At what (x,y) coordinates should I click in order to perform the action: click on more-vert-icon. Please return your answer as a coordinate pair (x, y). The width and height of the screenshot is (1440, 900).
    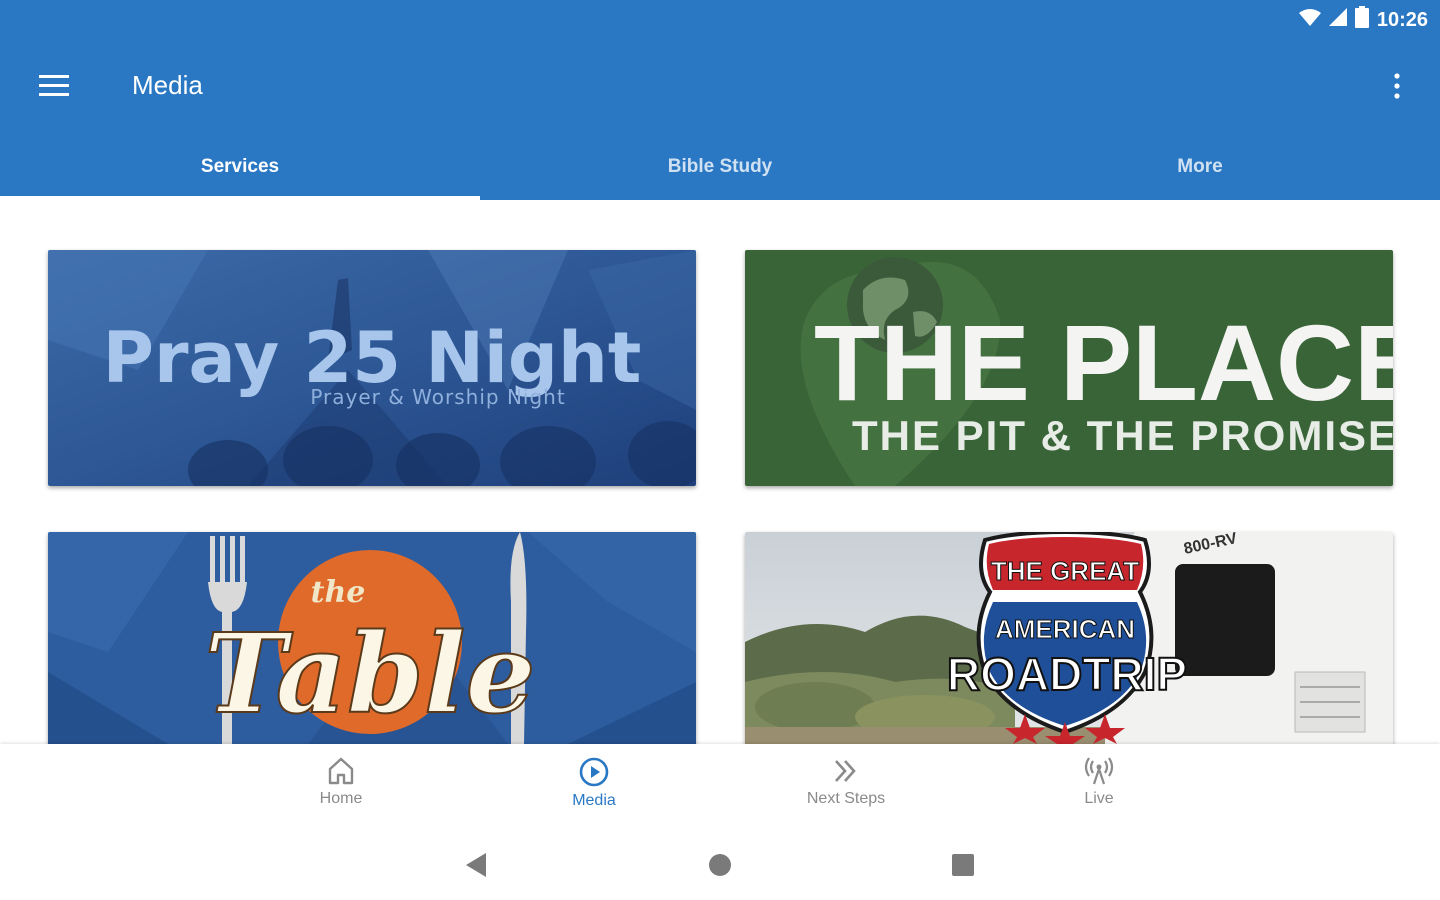
    Looking at the image, I should click on (1397, 86).